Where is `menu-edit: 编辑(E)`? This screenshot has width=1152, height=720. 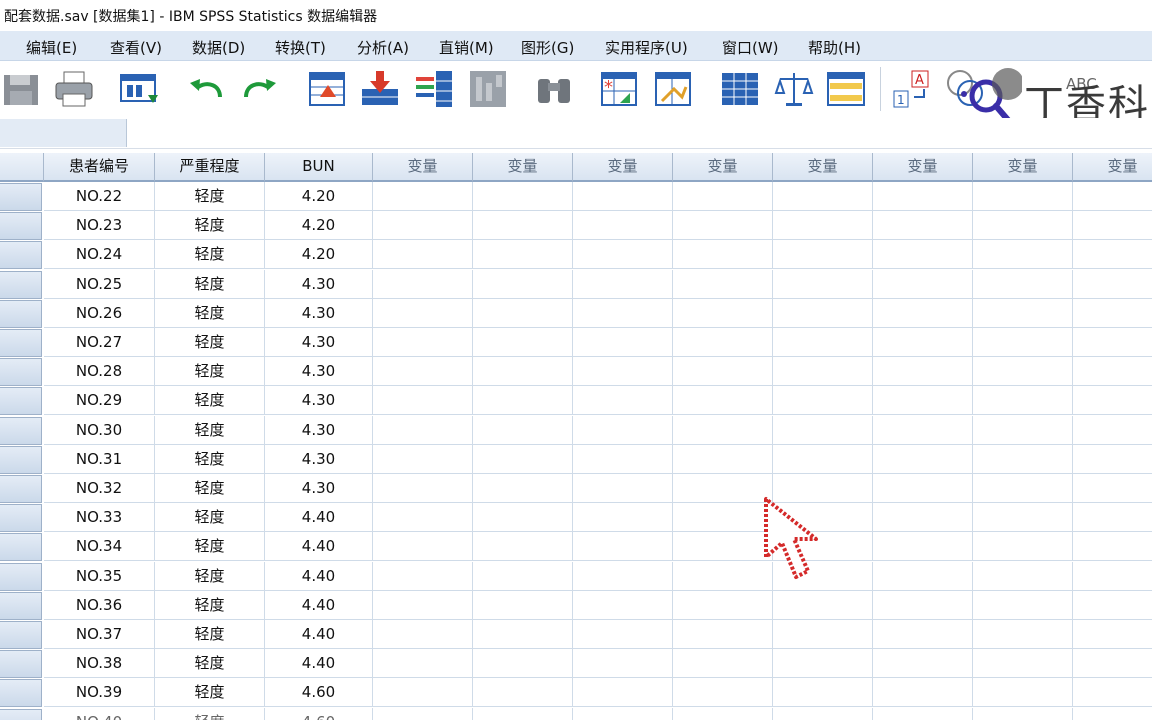 menu-edit: 编辑(E) is located at coordinates (51, 47).